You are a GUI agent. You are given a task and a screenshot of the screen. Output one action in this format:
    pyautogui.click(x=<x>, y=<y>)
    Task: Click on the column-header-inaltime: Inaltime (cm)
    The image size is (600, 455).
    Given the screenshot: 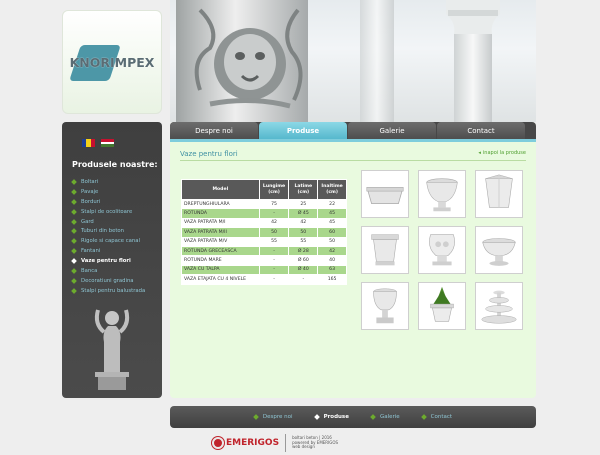 What is the action you would take?
    pyautogui.click(x=332, y=189)
    